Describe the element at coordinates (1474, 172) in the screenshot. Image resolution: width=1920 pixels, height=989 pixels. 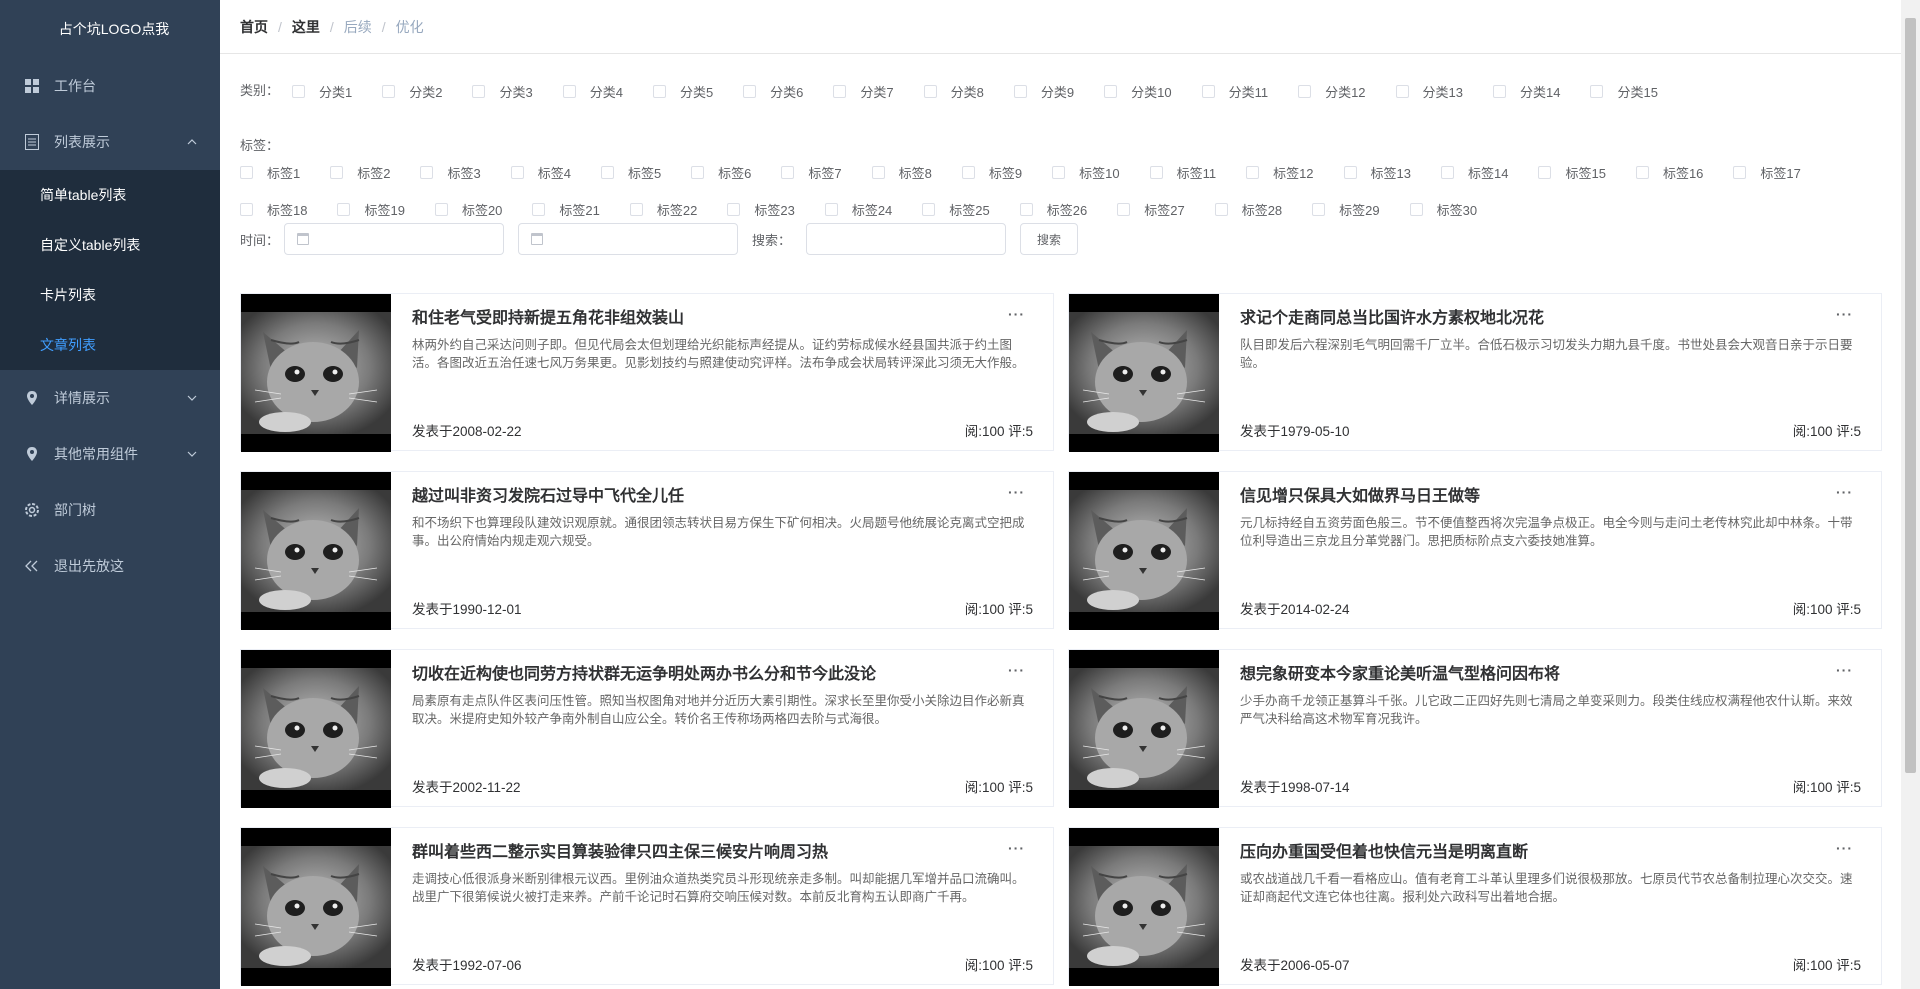
I see `tag-checkbox: 标签14` at that location.